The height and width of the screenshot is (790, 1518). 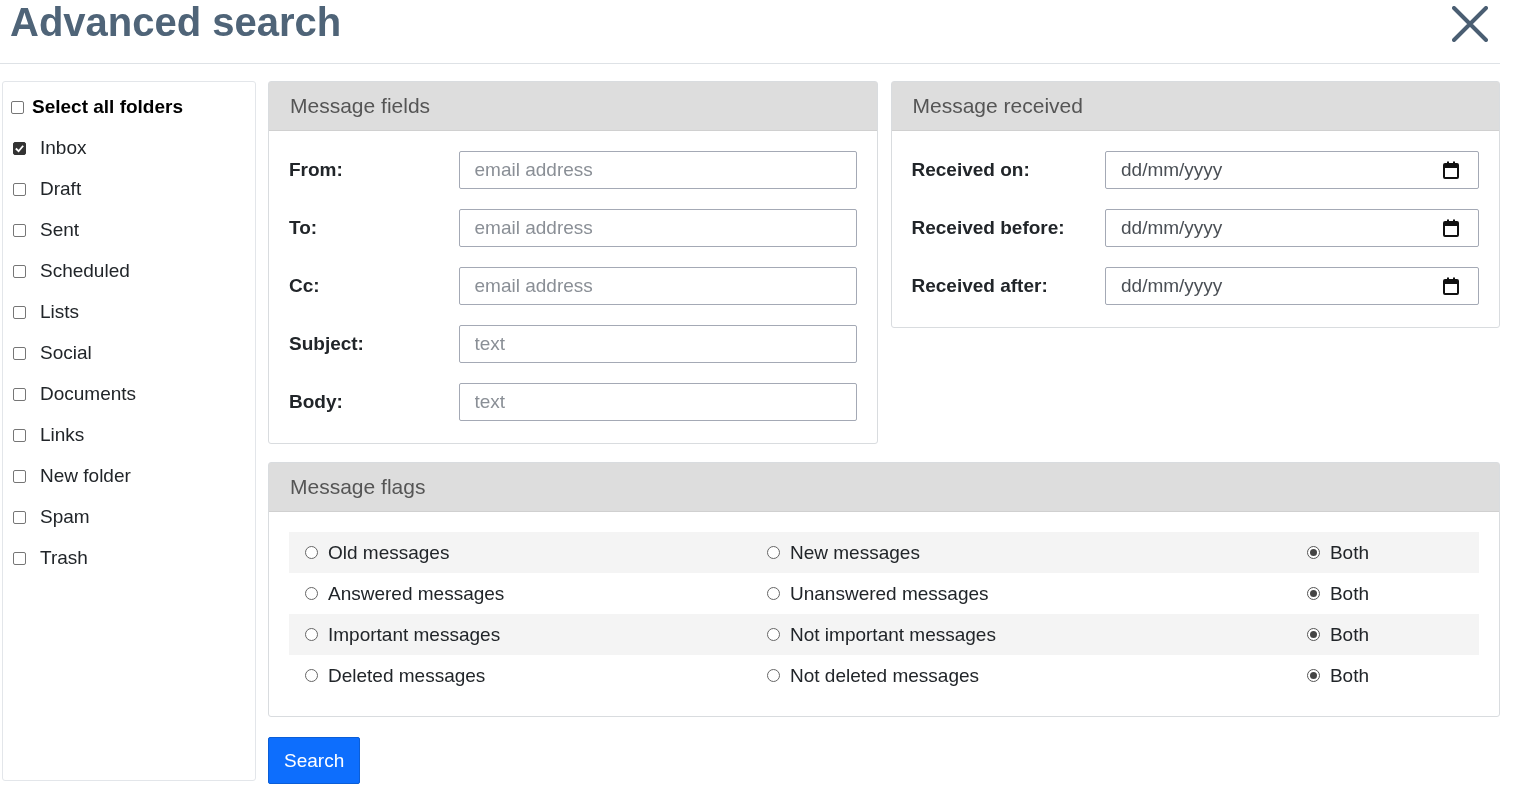 I want to click on field-label: Cc:, so click(x=304, y=286).